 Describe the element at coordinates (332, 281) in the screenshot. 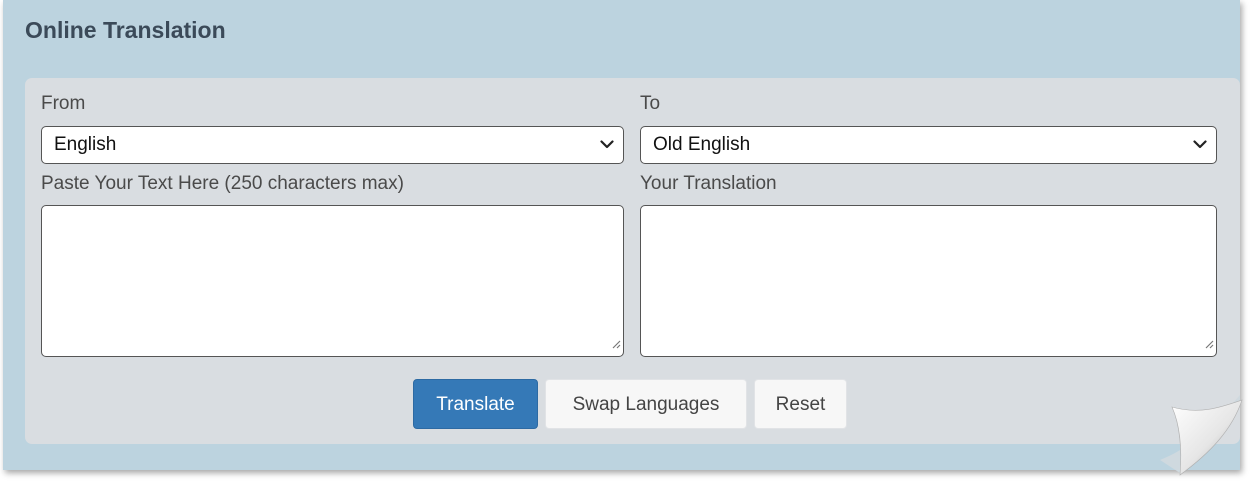

I see `source-text-input` at that location.